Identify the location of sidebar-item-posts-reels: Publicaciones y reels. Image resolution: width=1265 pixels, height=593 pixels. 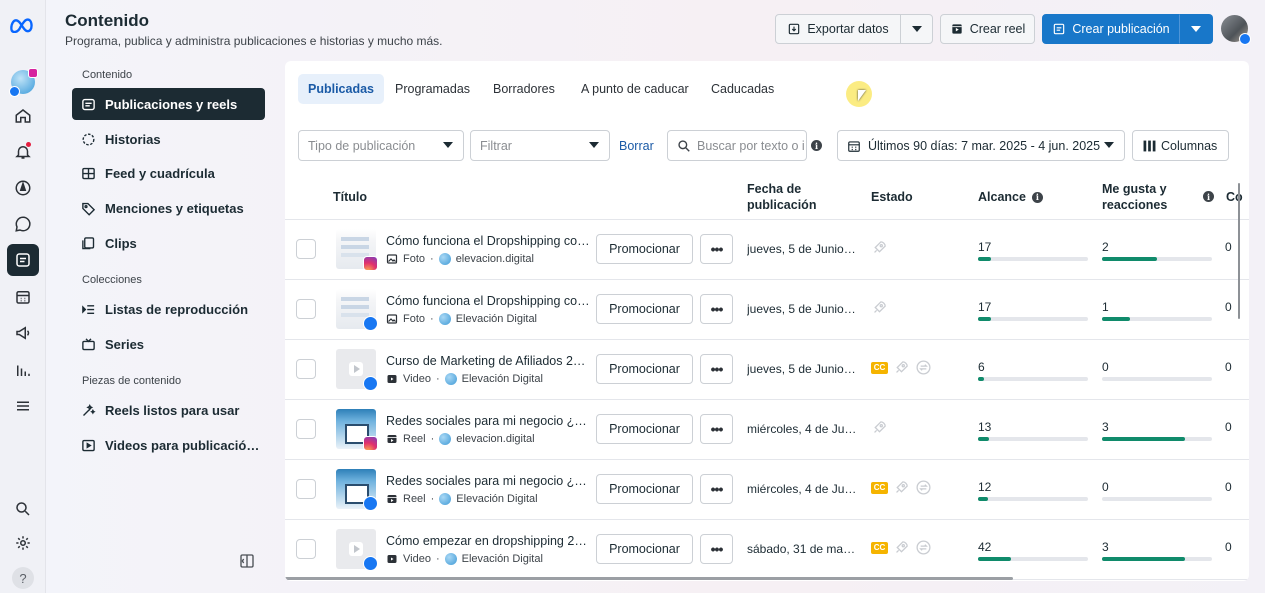
(168, 104).